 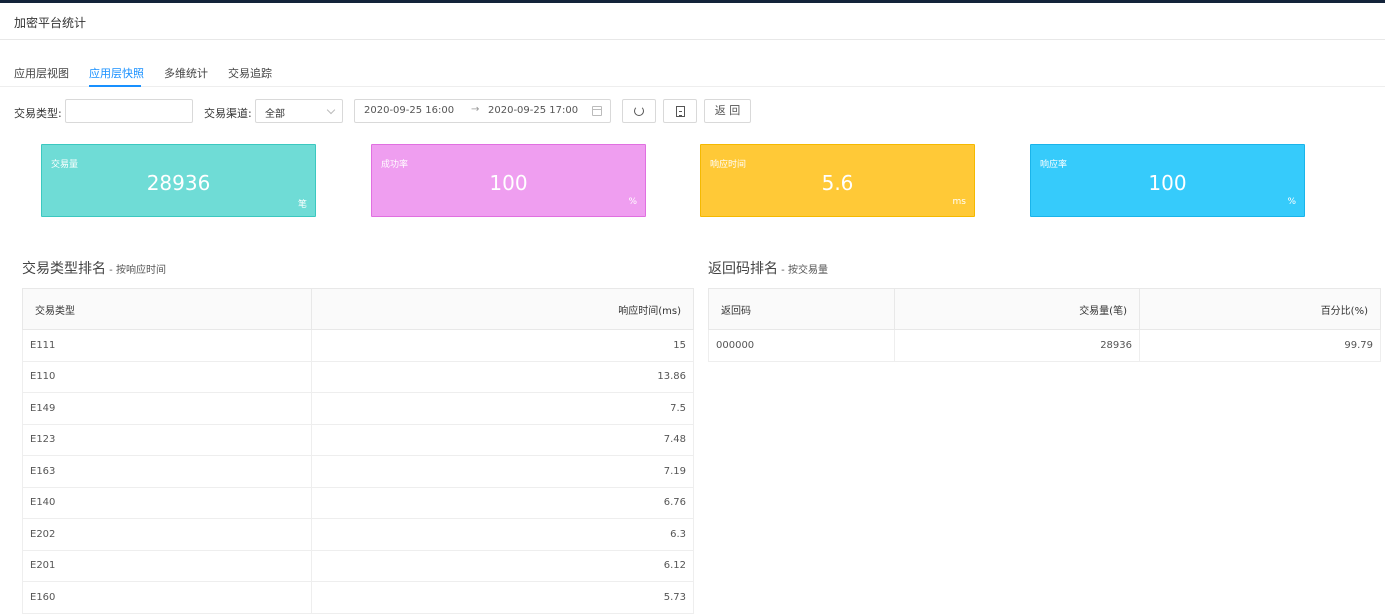 What do you see at coordinates (299, 111) in the screenshot?
I see `channel-select: 全部` at bounding box center [299, 111].